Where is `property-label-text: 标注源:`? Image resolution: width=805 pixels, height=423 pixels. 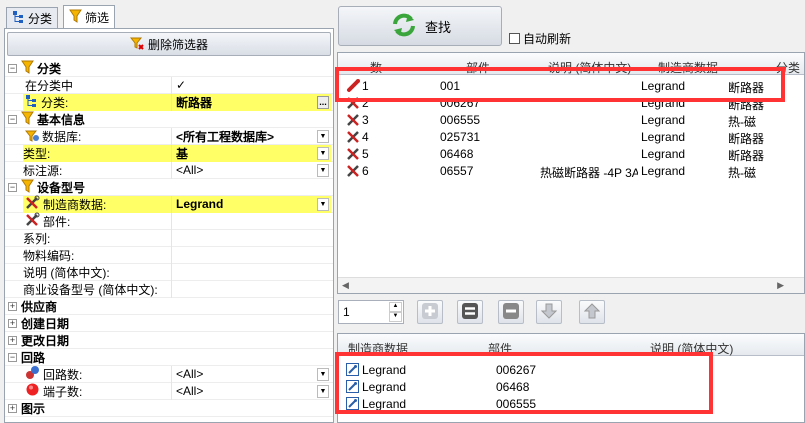 property-label-text: 标注源: is located at coordinates (43, 170).